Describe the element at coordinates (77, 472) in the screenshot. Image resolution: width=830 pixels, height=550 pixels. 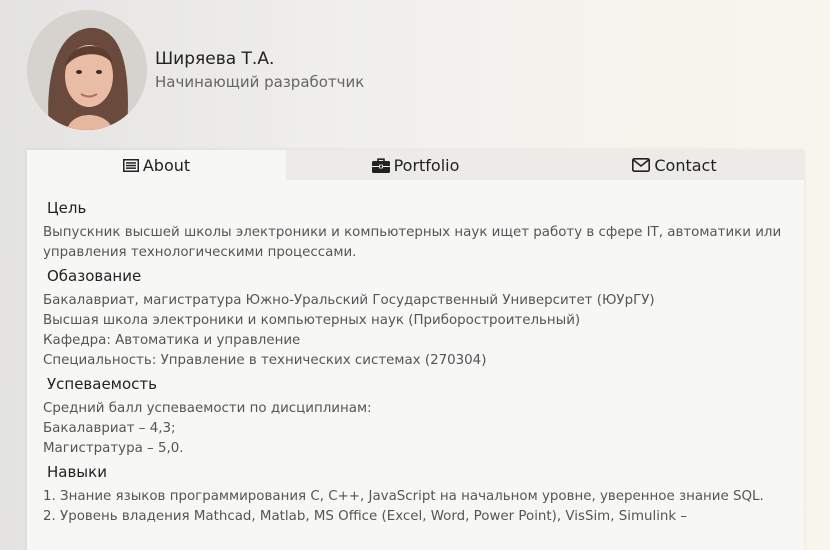
I see `section-title-skills: Навыки` at that location.